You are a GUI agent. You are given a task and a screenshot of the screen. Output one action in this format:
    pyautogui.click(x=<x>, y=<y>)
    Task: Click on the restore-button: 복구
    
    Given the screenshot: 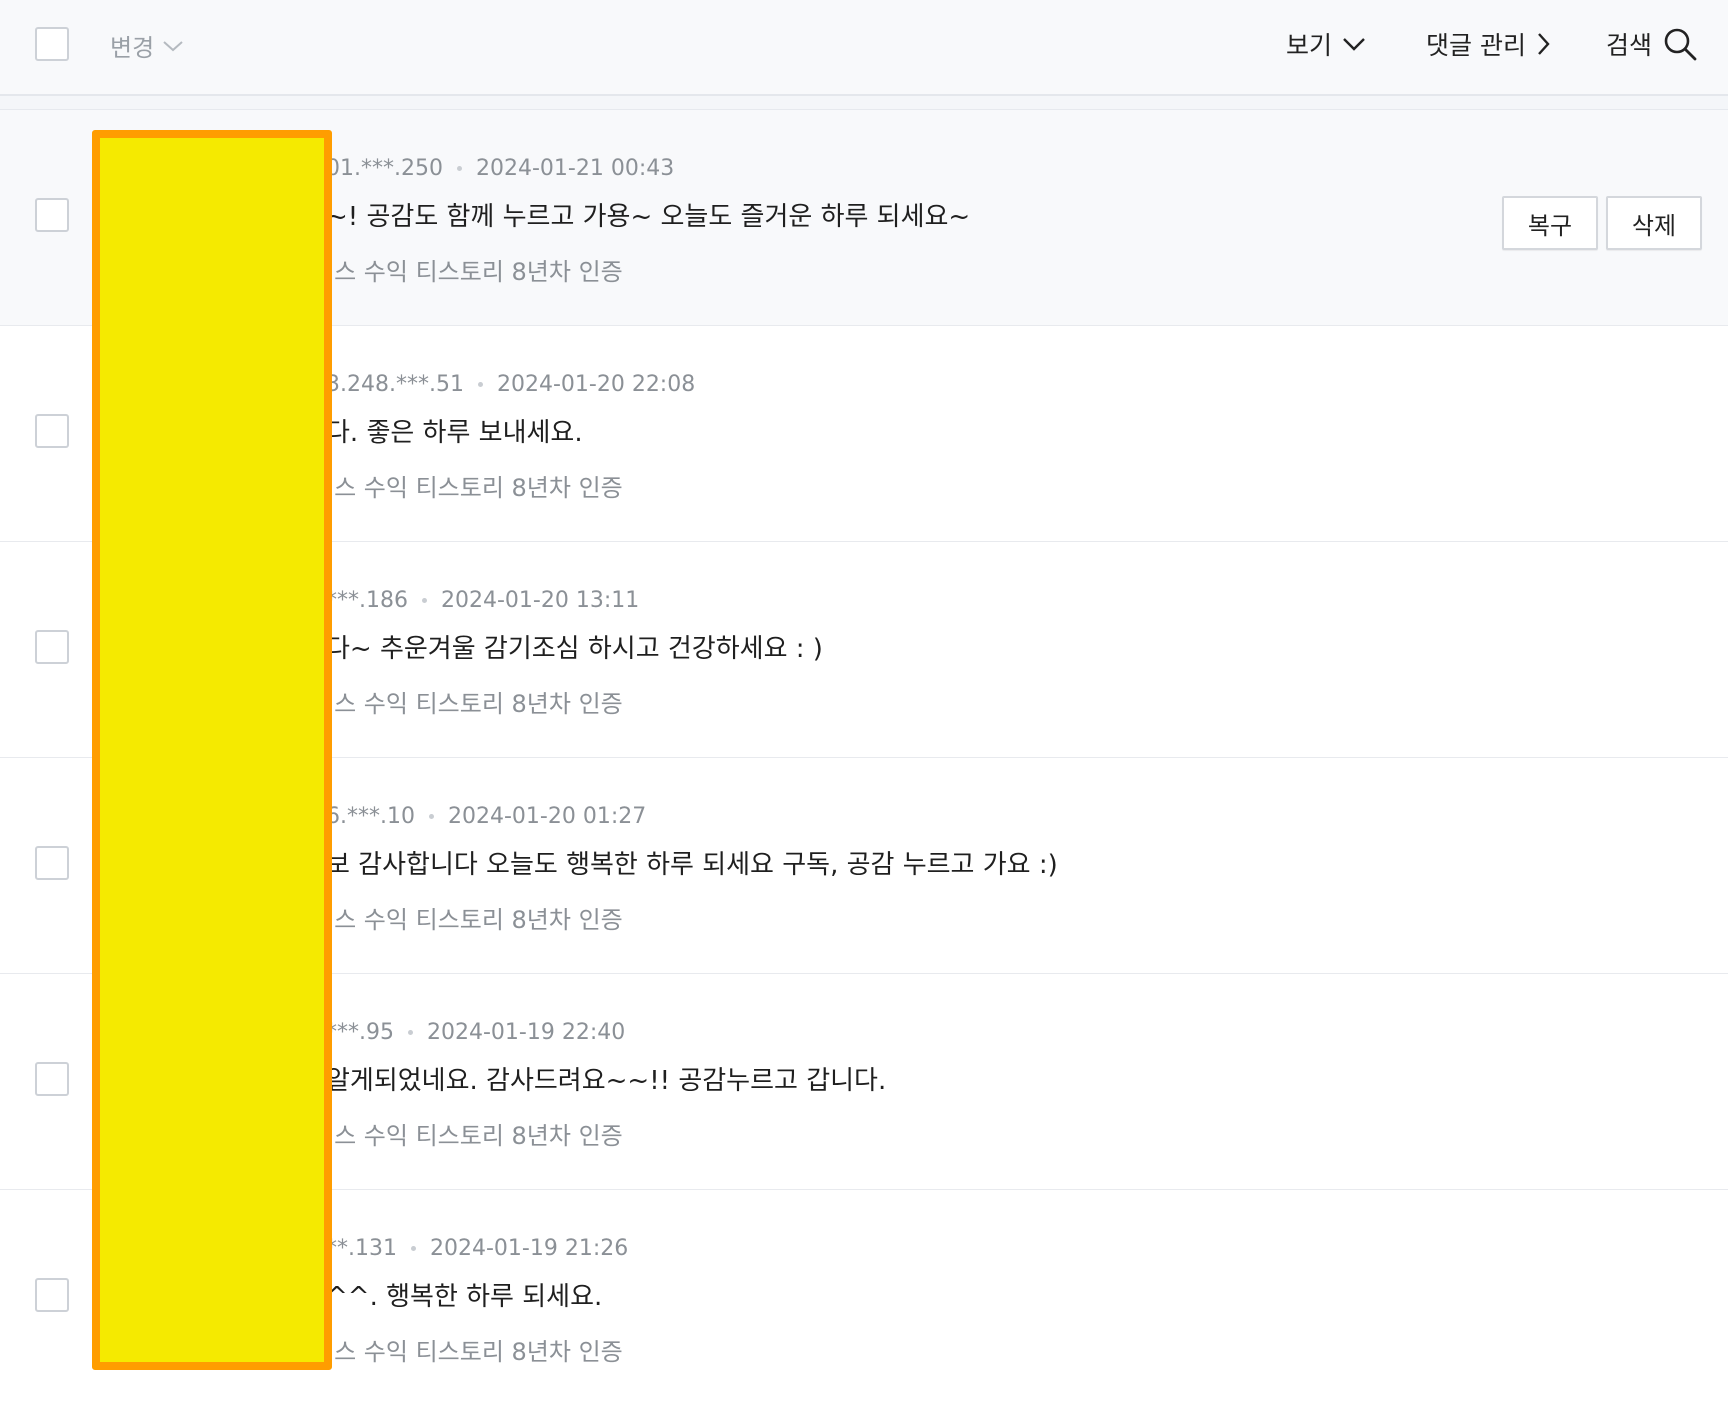 What is the action you would take?
    pyautogui.click(x=1550, y=223)
    